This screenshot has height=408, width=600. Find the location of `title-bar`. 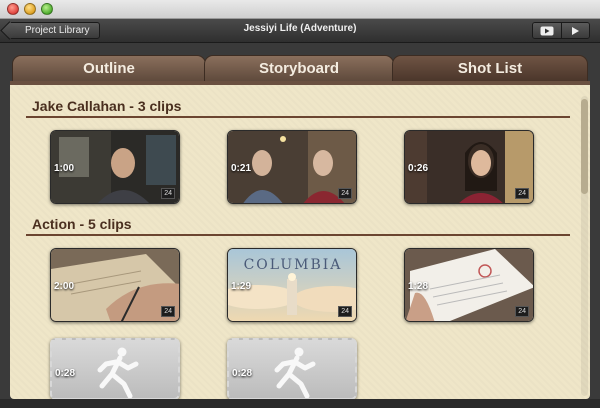

title-bar is located at coordinates (300, 9).